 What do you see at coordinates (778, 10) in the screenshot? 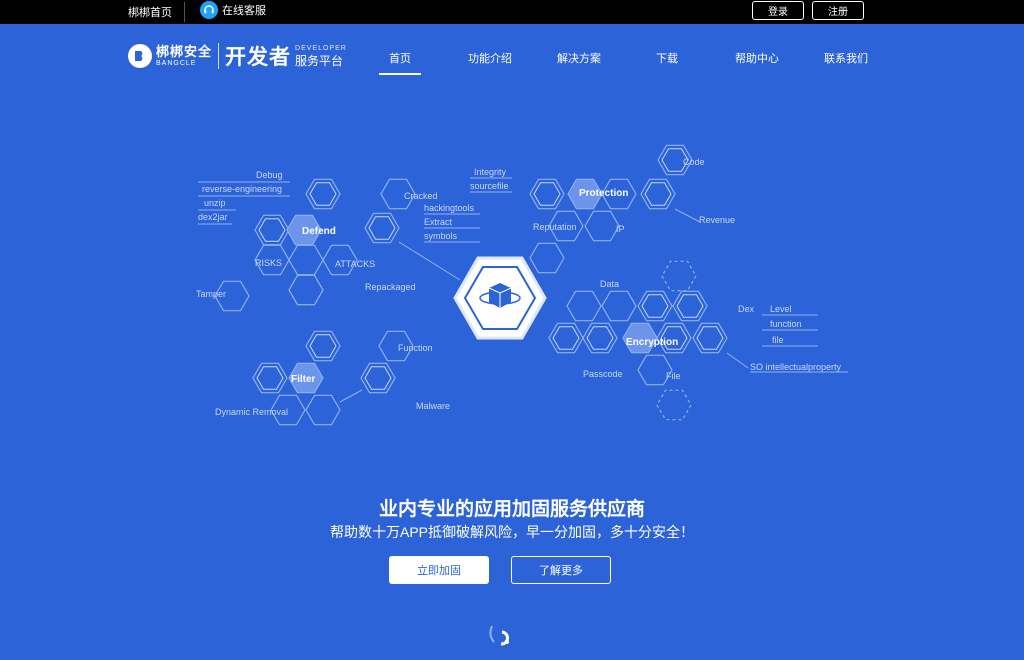
I see `login-button: 登录` at bounding box center [778, 10].